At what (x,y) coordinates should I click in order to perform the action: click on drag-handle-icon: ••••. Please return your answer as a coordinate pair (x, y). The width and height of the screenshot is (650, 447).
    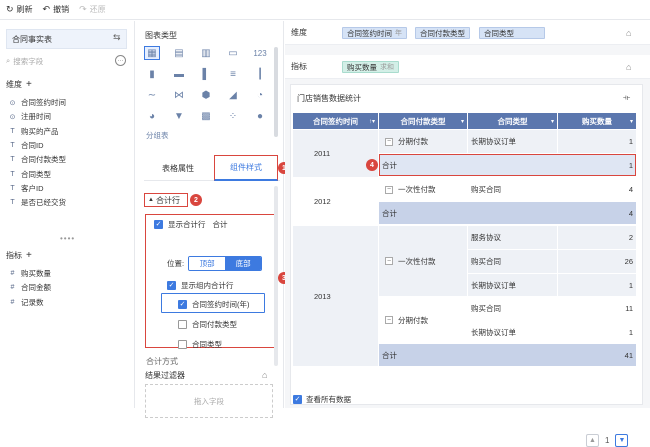
    Looking at the image, I should click on (67, 238).